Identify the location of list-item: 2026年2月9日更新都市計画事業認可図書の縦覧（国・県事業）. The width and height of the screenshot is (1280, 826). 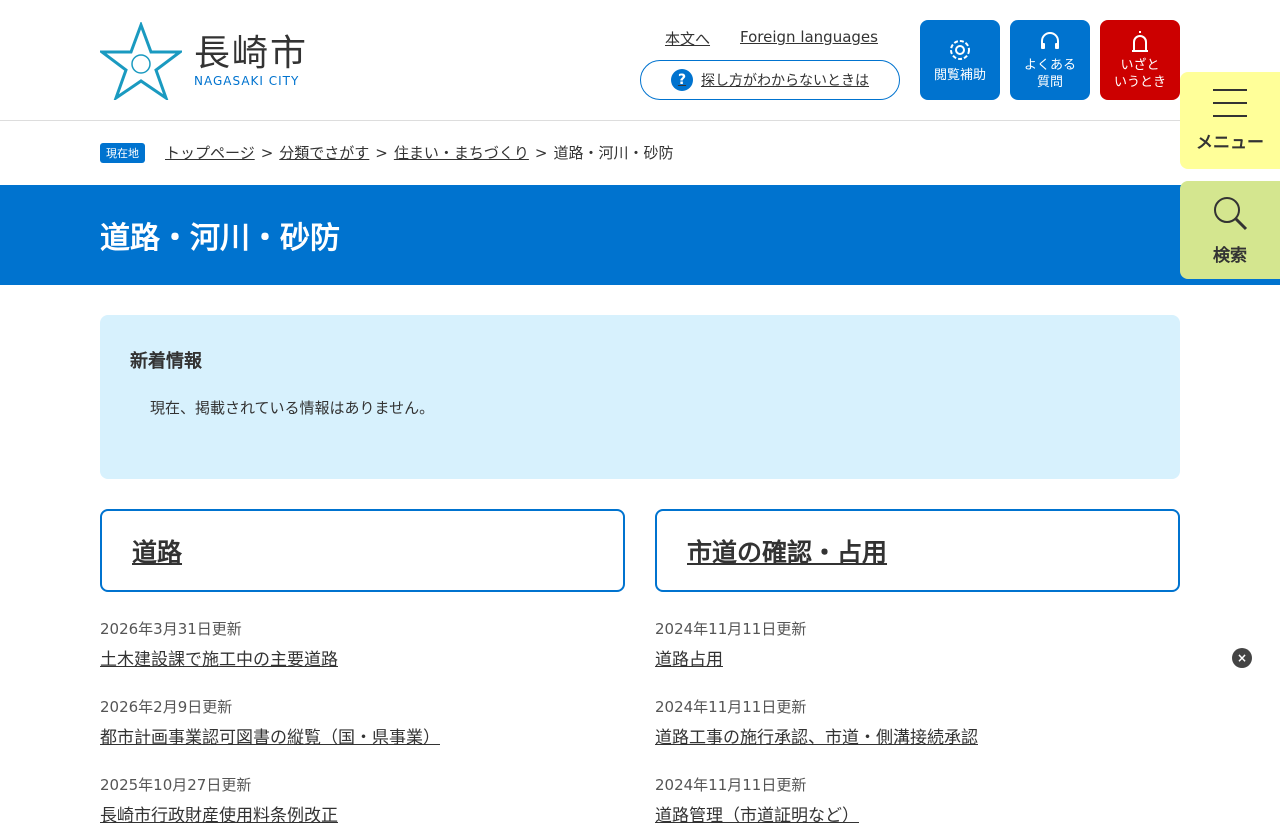
(362, 722).